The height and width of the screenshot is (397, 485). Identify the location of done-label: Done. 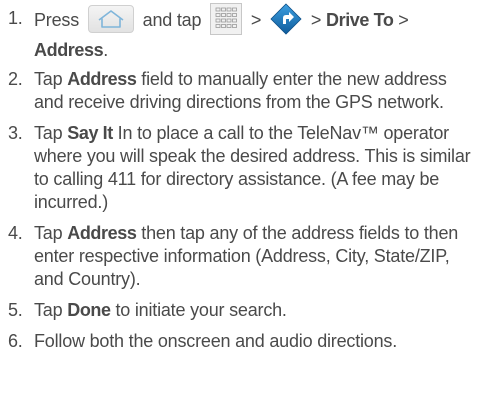
(89, 310).